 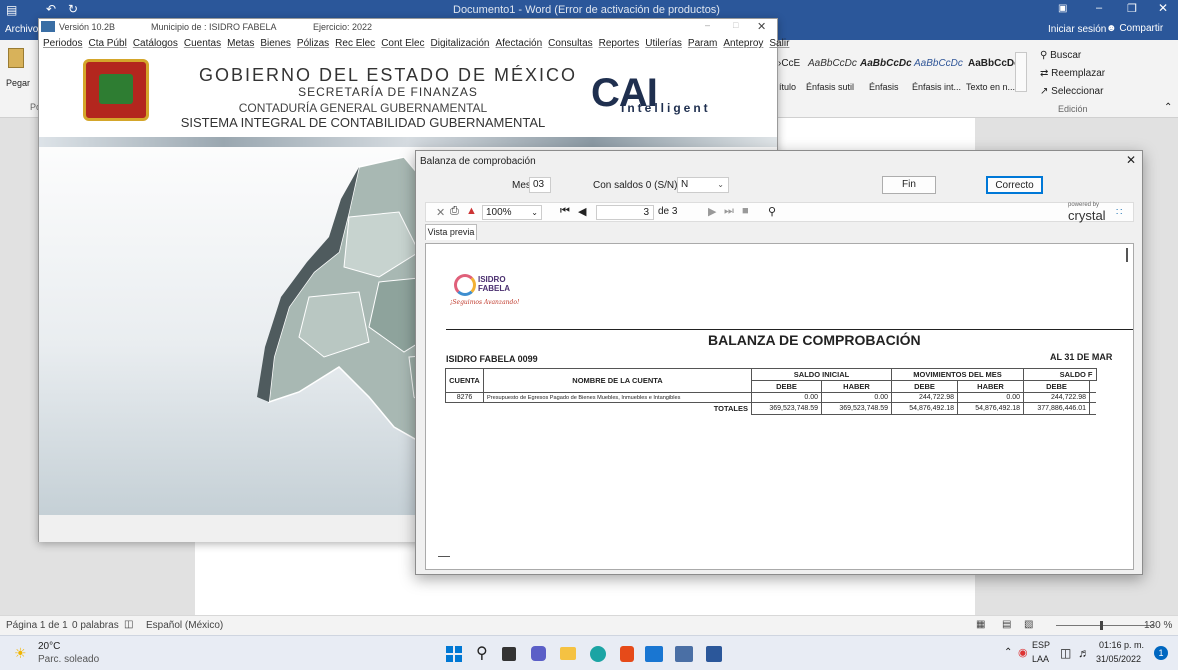 What do you see at coordinates (62, 43) in the screenshot?
I see `menu-periodos: Periodos` at bounding box center [62, 43].